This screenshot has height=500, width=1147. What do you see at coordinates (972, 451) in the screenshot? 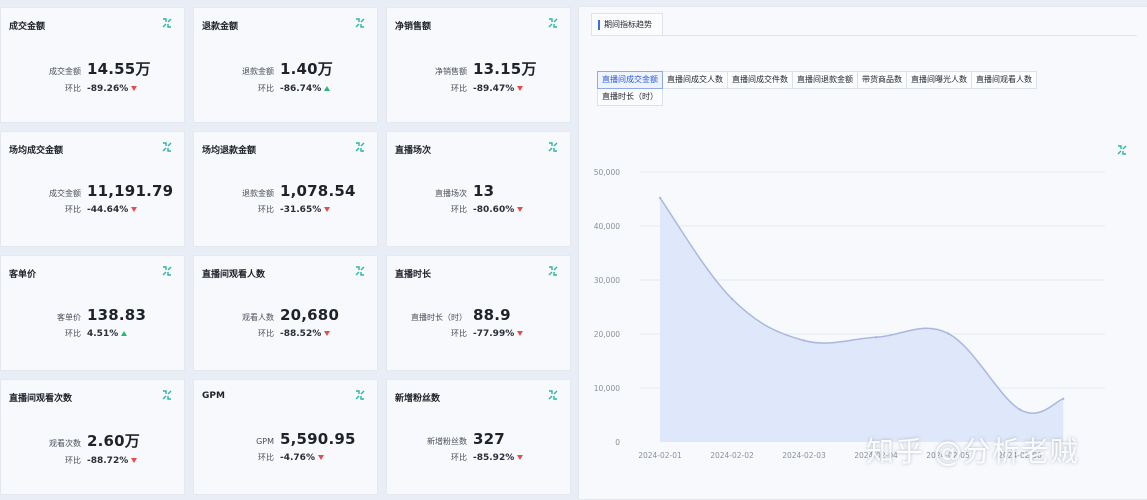
I see `watermark: 知乎 @分析老贼` at bounding box center [972, 451].